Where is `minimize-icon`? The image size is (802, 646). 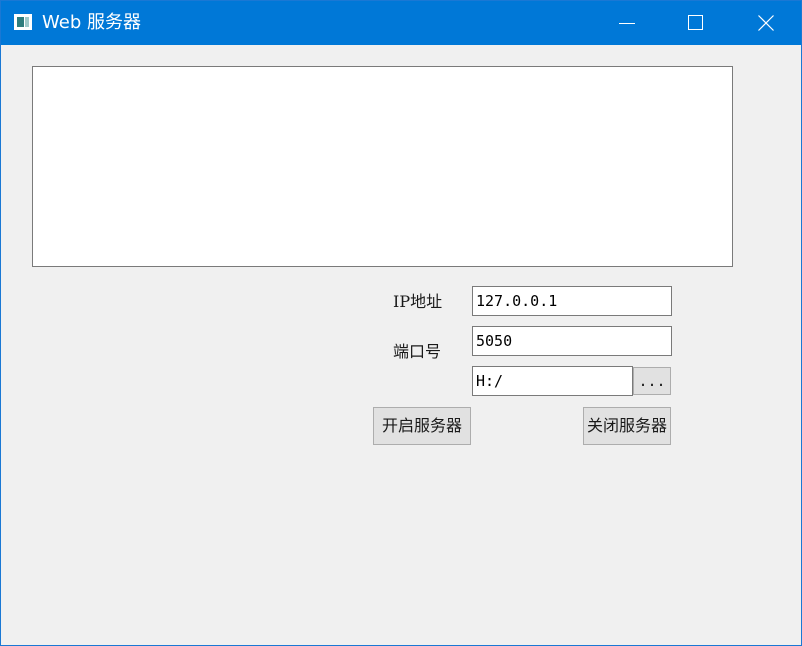
minimize-icon is located at coordinates (627, 23).